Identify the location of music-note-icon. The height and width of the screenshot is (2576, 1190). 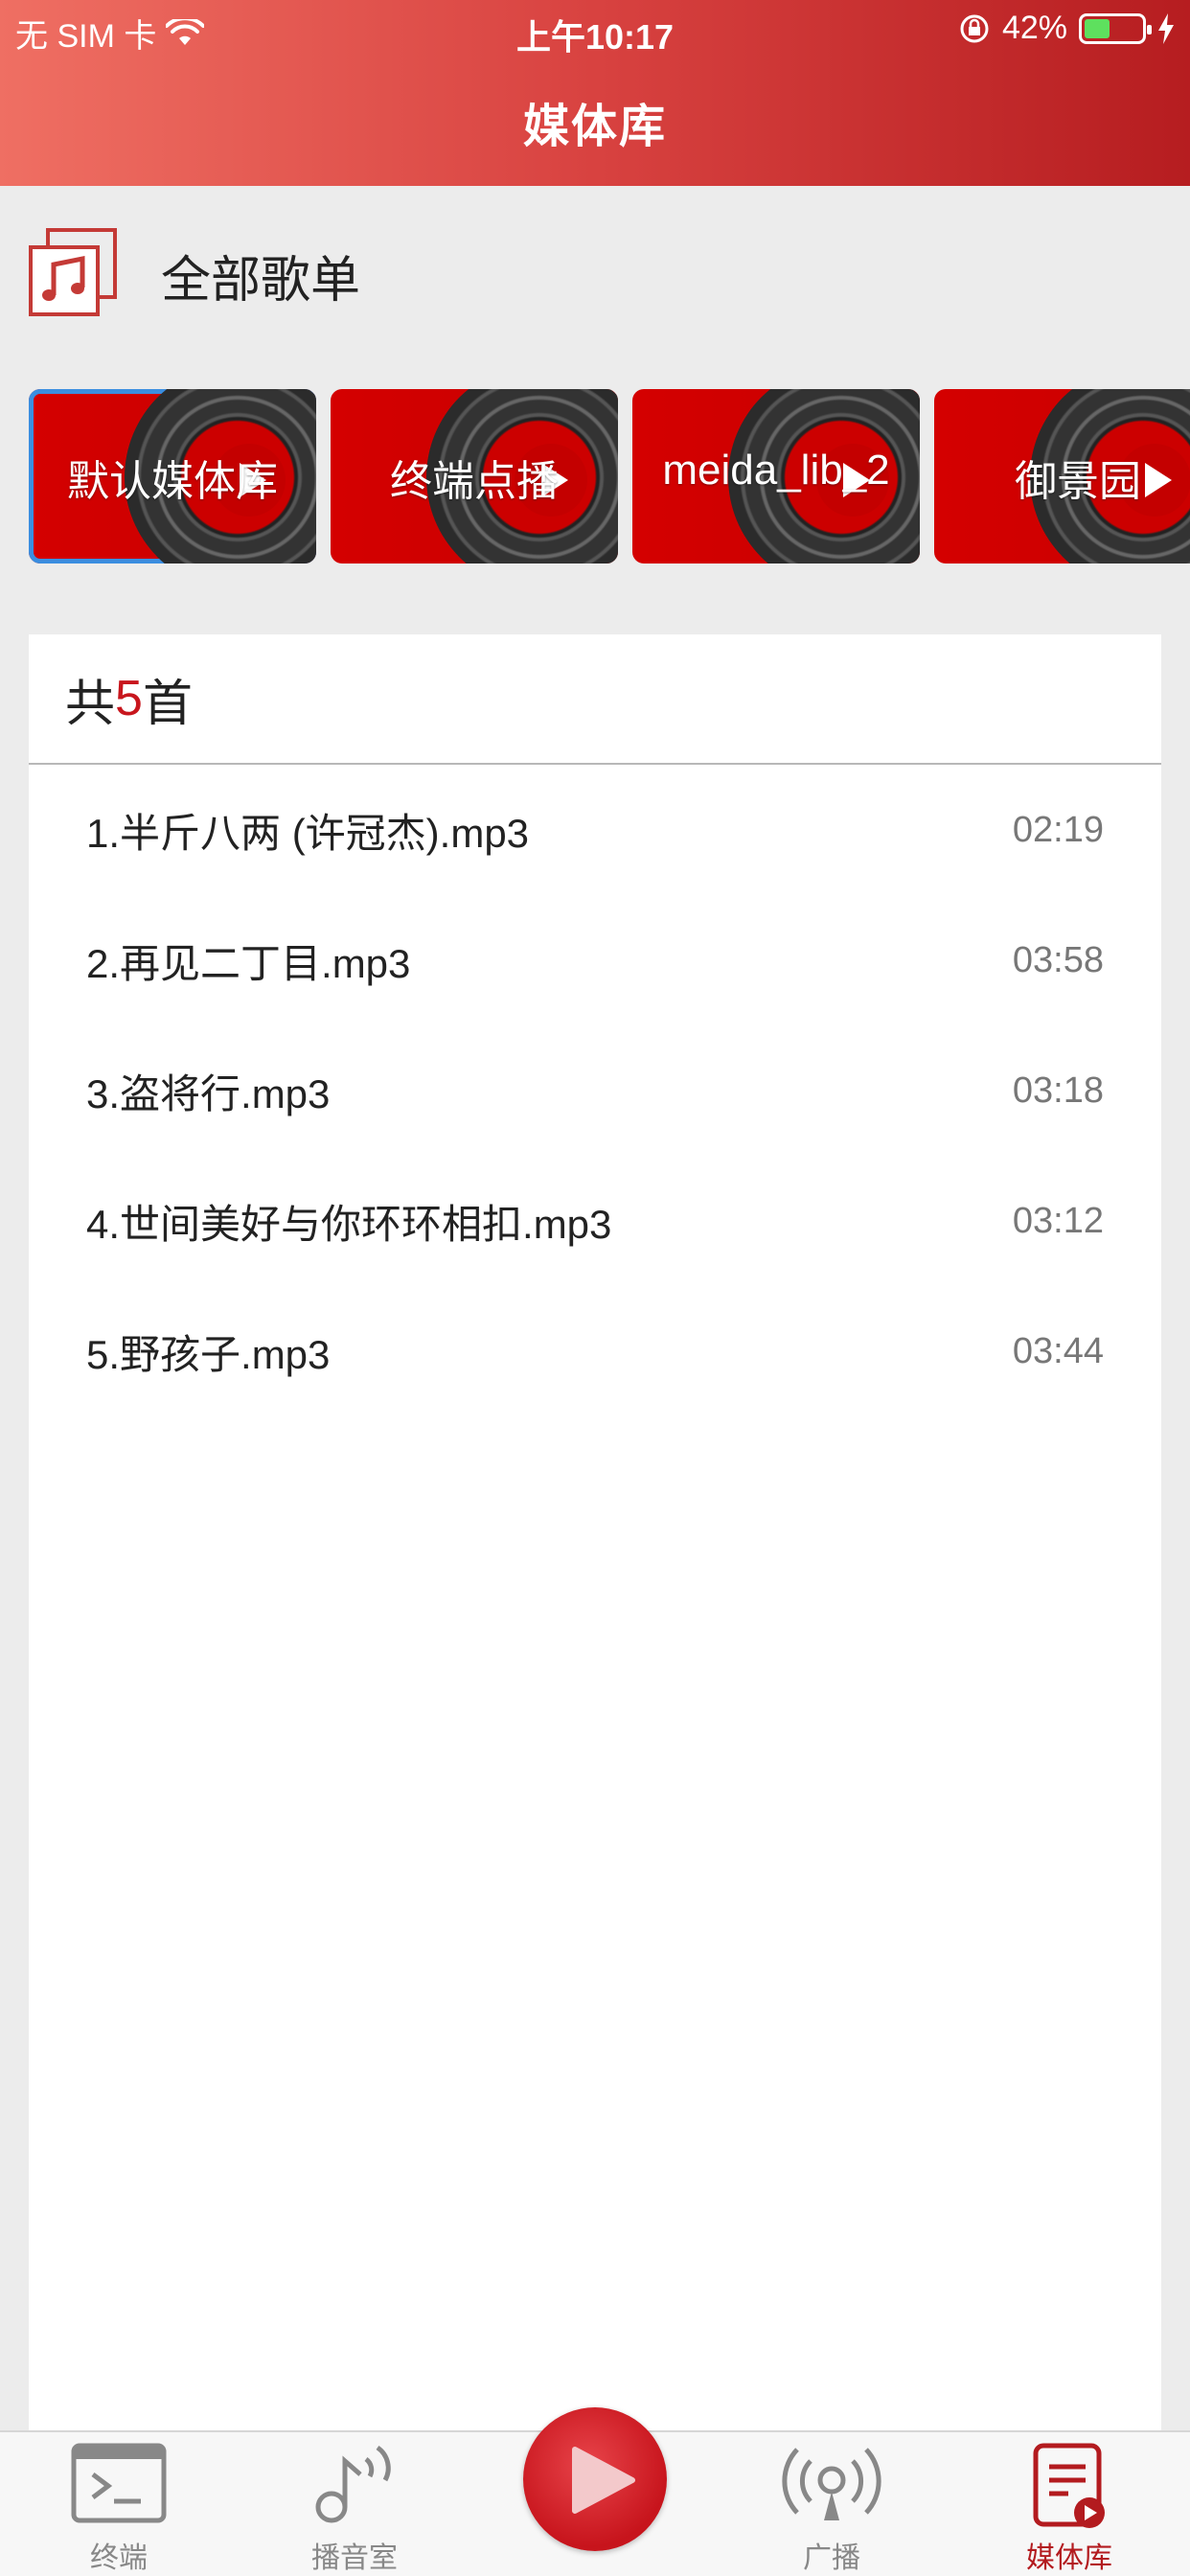
(73, 272).